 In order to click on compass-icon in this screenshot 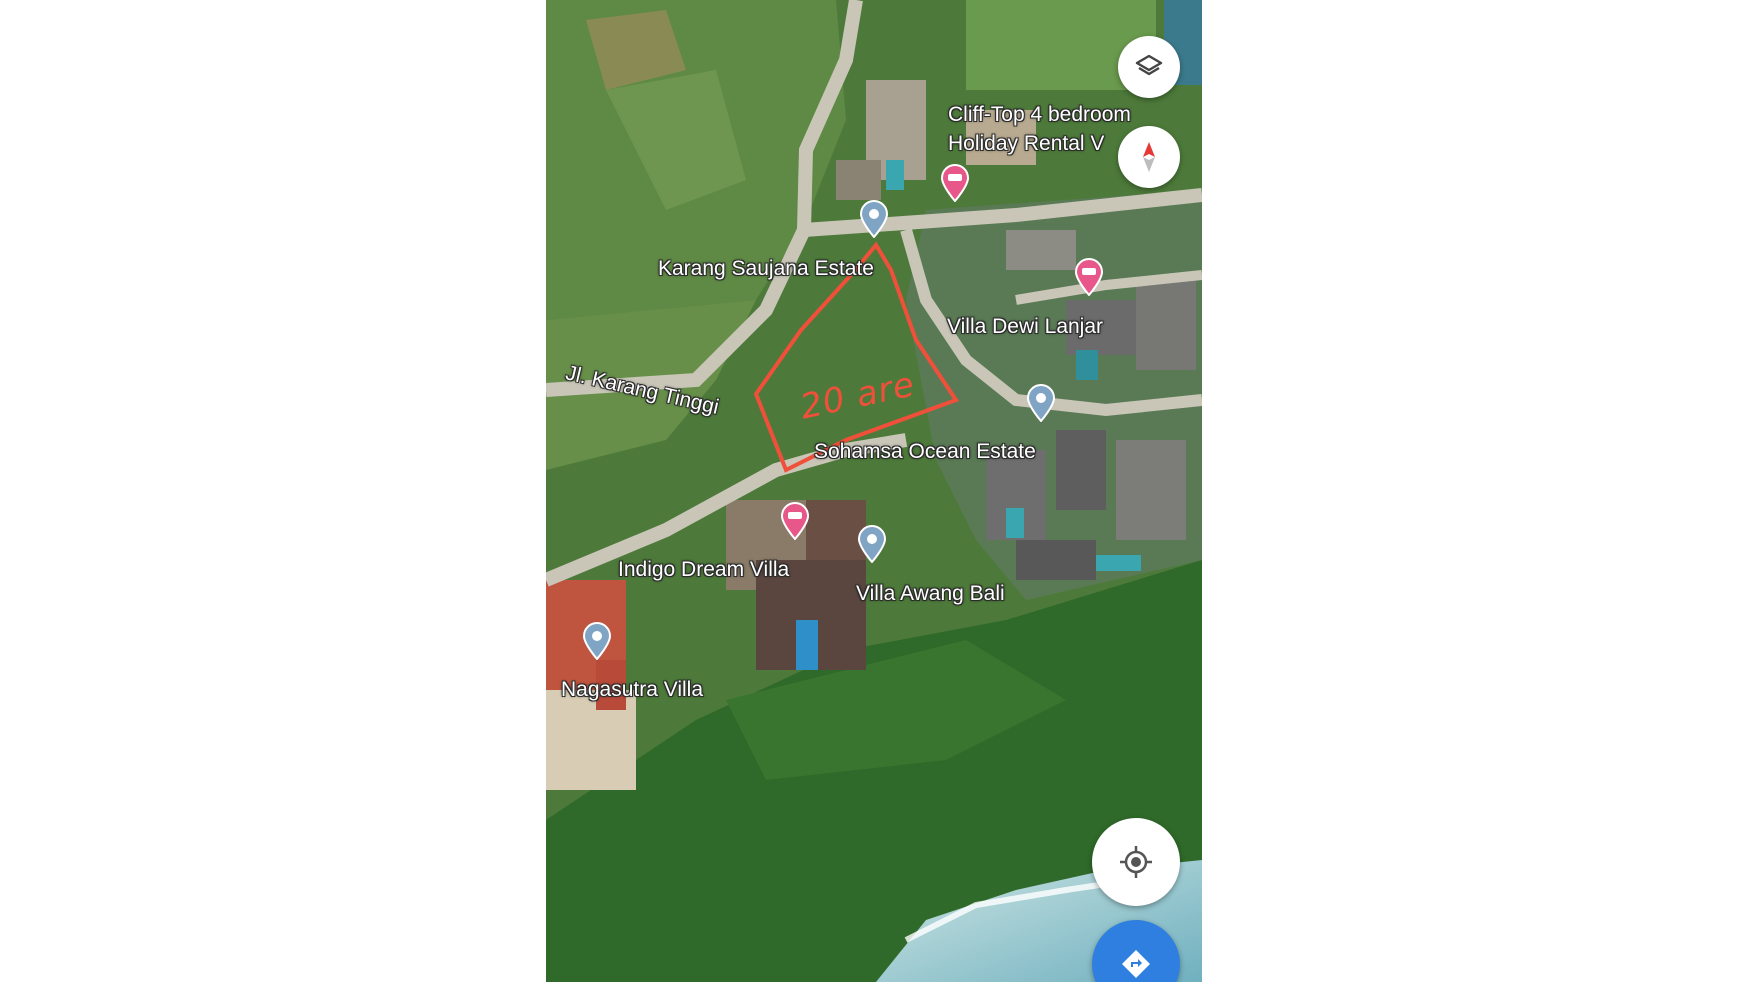, I will do `click(1149, 157)`.